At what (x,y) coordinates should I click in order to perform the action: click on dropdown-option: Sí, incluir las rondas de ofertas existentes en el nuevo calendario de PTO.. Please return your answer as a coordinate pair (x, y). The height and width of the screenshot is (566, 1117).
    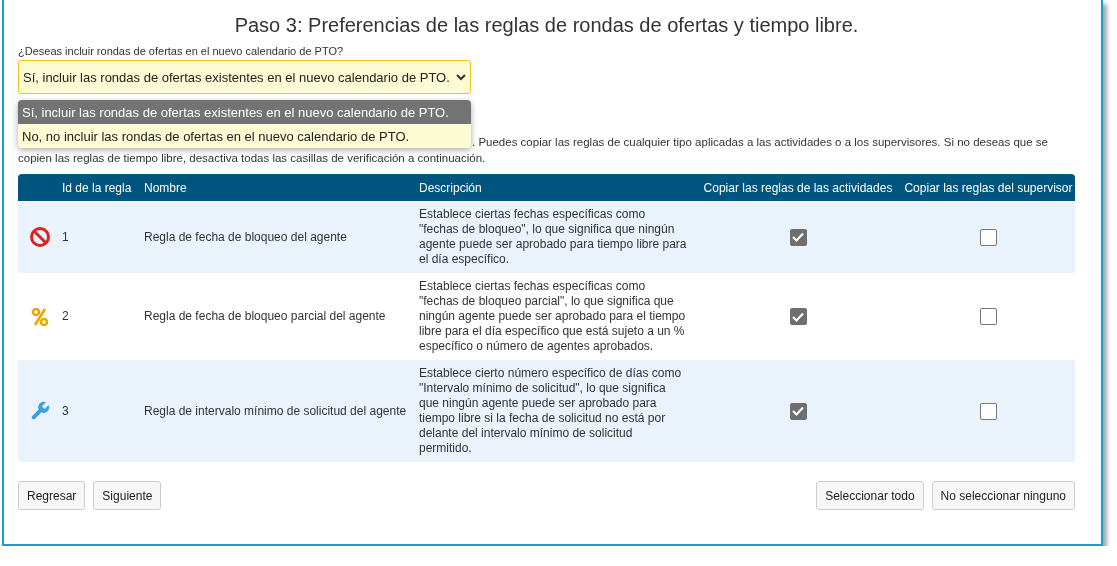
    Looking at the image, I should click on (244, 112).